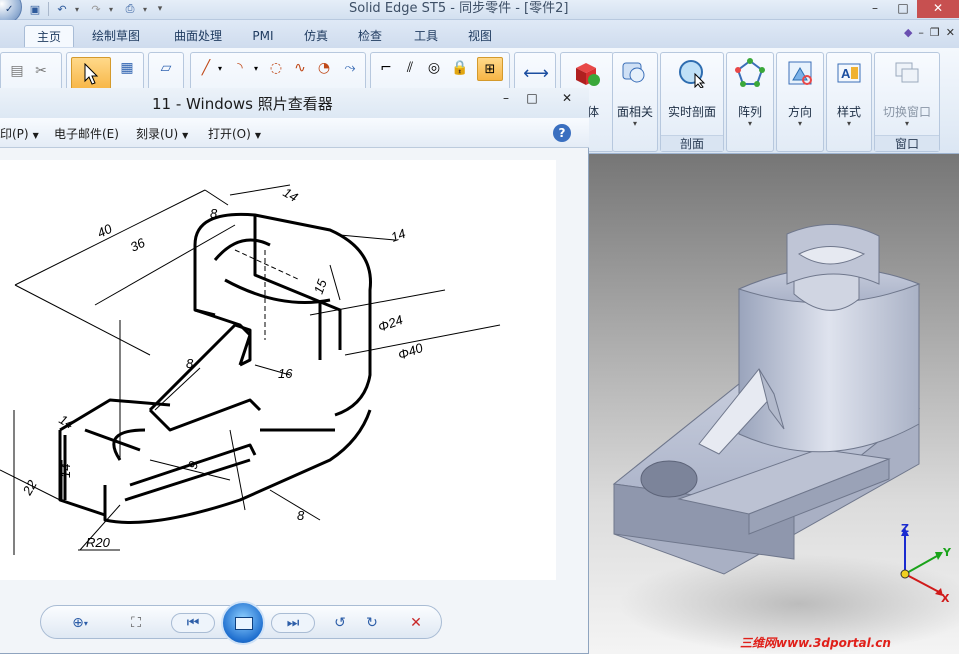  What do you see at coordinates (193, 623) in the screenshot?
I see `previous-icon: ⏮` at bounding box center [193, 623].